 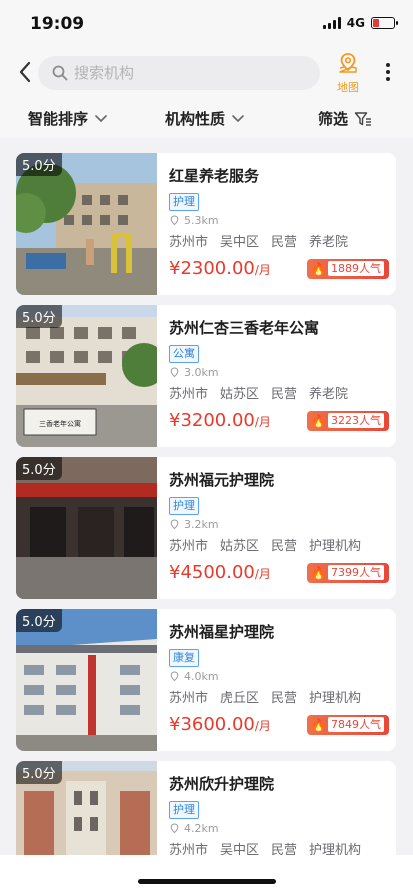 I want to click on price: ¥3600.00/月, so click(x=220, y=724).